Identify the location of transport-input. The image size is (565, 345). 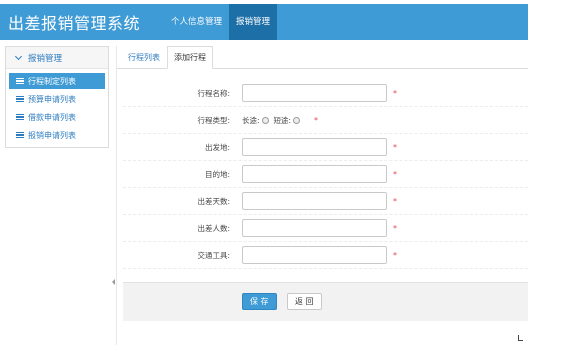
(314, 255).